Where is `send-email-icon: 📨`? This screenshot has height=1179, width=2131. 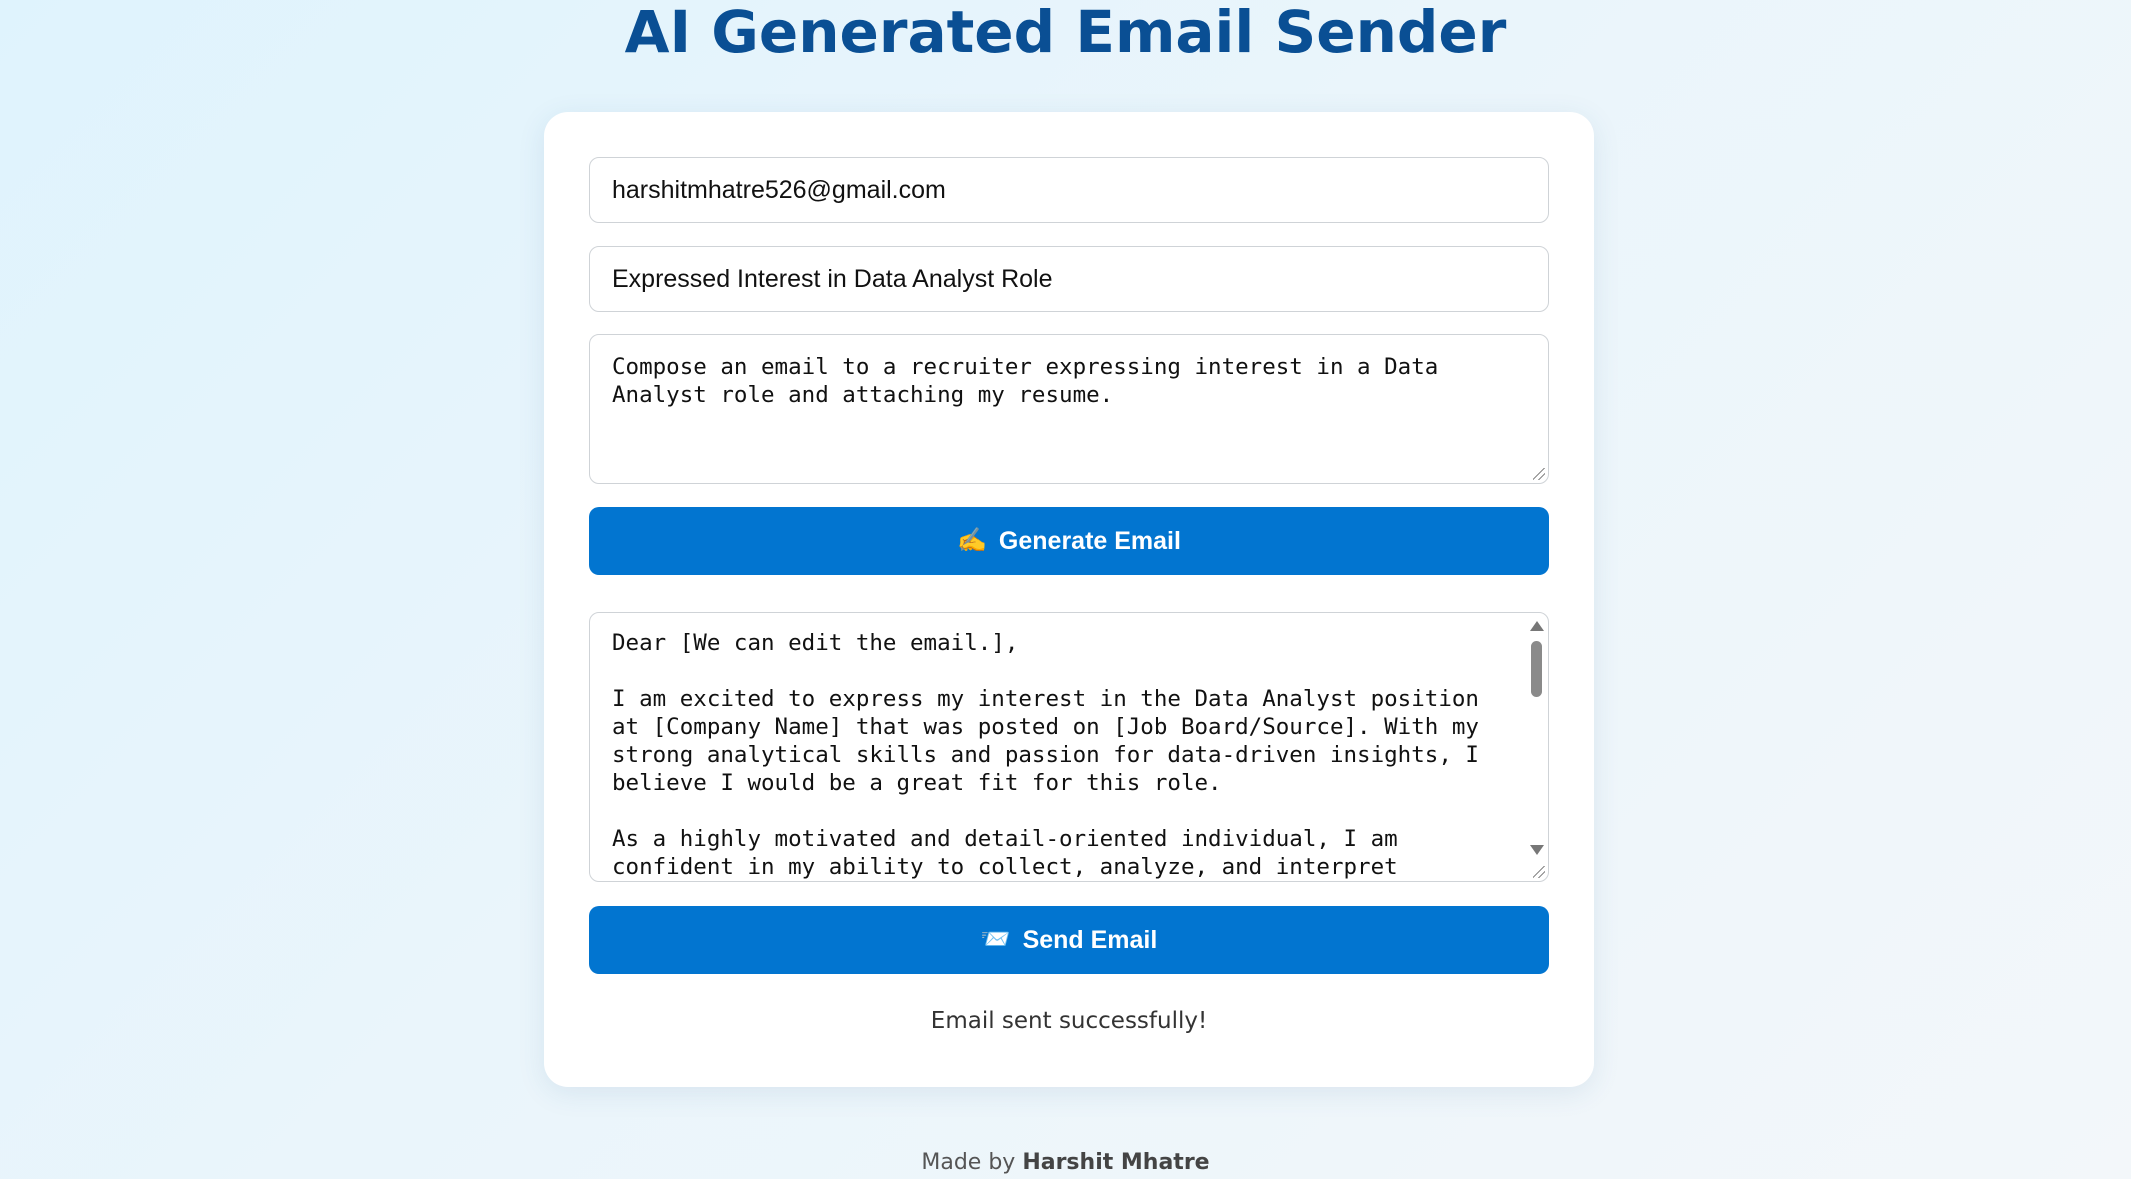 send-email-icon: 📨 is located at coordinates (995, 939).